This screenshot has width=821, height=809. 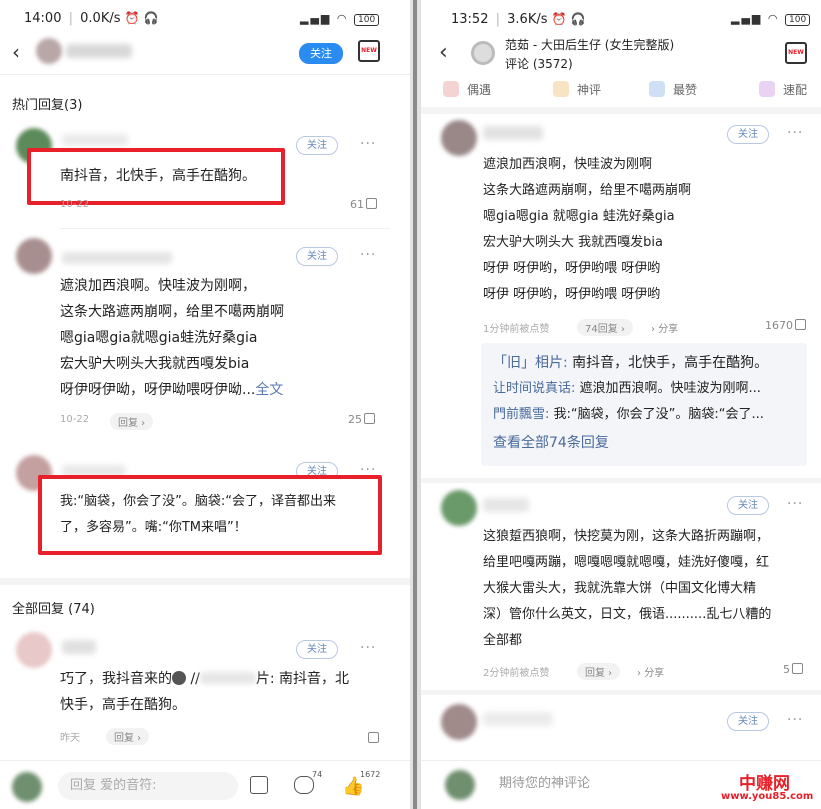 What do you see at coordinates (123, 705) in the screenshot?
I see `comment-line: 快手，高手在酷狗。` at bounding box center [123, 705].